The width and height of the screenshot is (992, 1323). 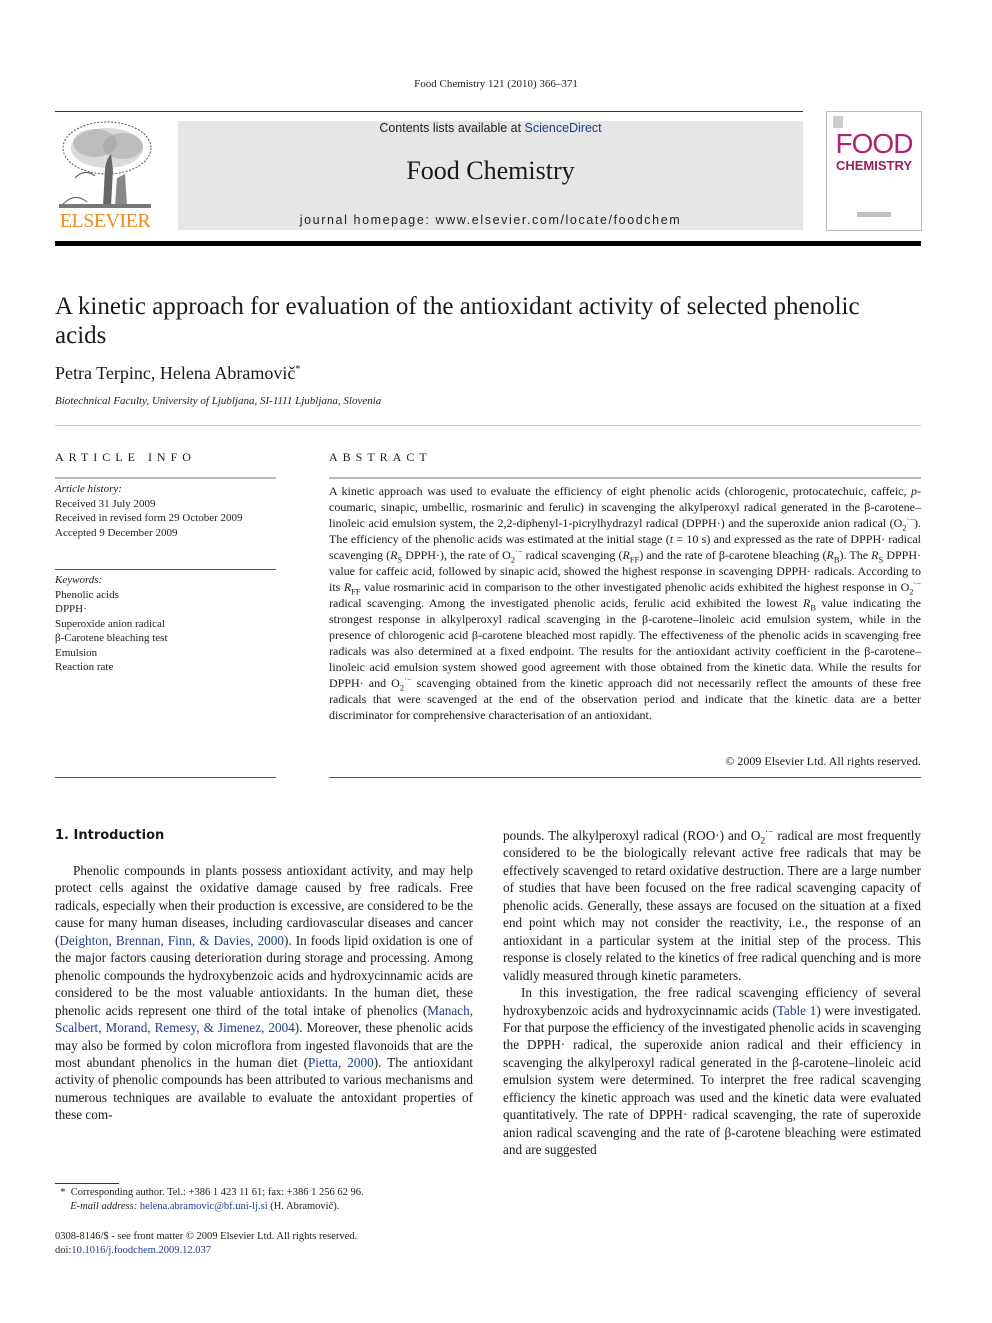 I want to click on section-heading-introduction: 1. Introduction, so click(x=110, y=835).